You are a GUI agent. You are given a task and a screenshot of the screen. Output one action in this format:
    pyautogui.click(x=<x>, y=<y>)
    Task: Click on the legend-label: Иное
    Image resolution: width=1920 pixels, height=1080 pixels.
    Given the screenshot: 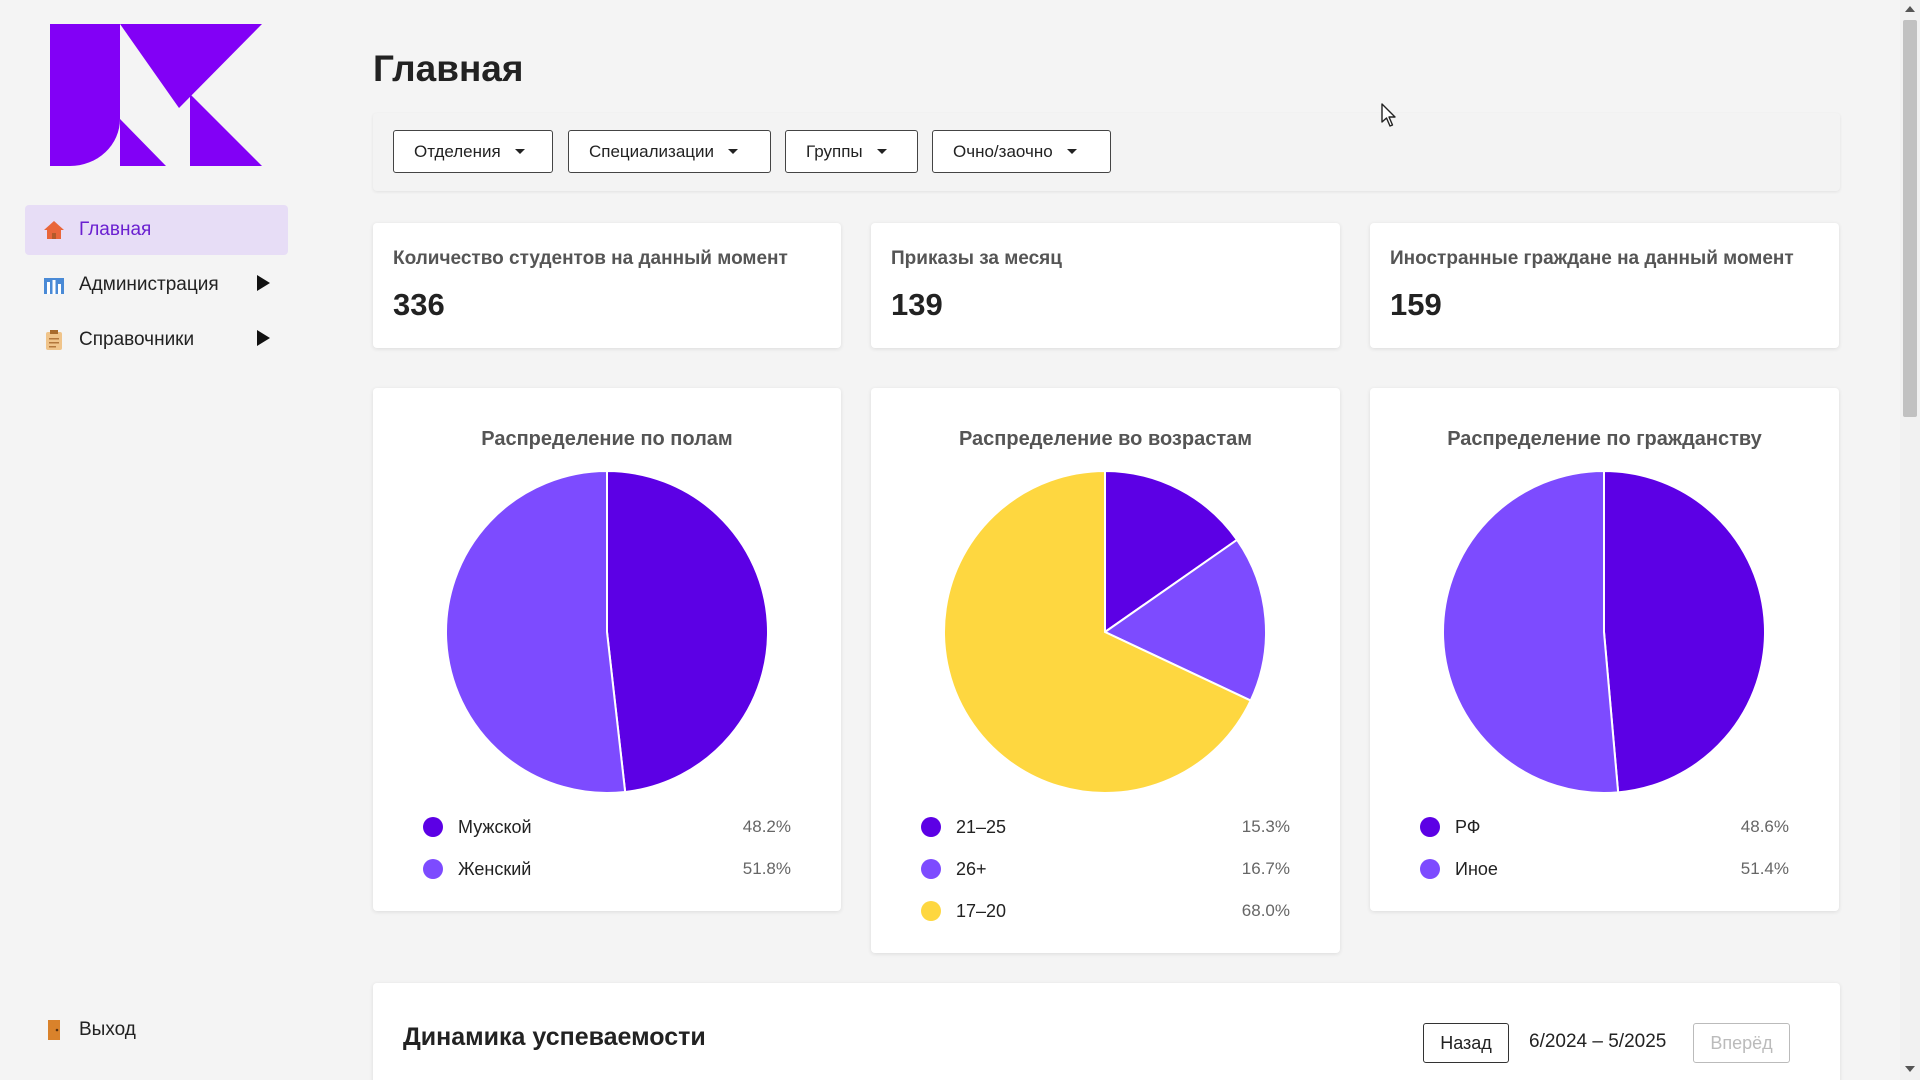 What is the action you would take?
    pyautogui.click(x=1476, y=868)
    